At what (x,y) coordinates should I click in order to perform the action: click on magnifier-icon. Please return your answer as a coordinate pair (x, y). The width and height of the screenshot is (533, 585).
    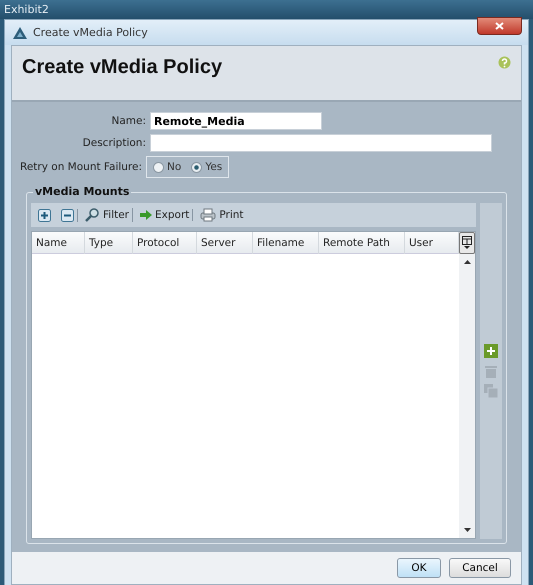
    Looking at the image, I should click on (92, 215).